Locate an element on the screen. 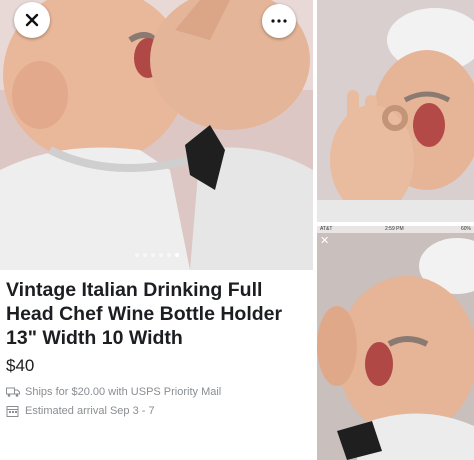 The image size is (474, 460). shipping-text: Ships for $20.00 with USPS Priority Mail is located at coordinates (123, 392).